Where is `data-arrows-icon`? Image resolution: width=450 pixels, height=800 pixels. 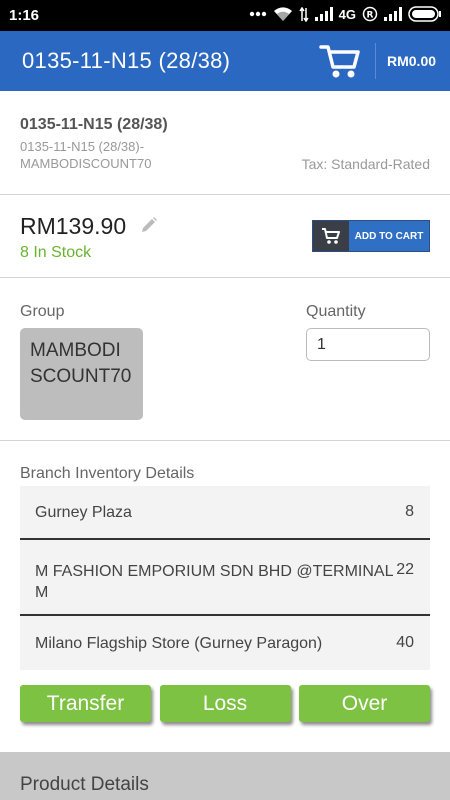 data-arrows-icon is located at coordinates (304, 14).